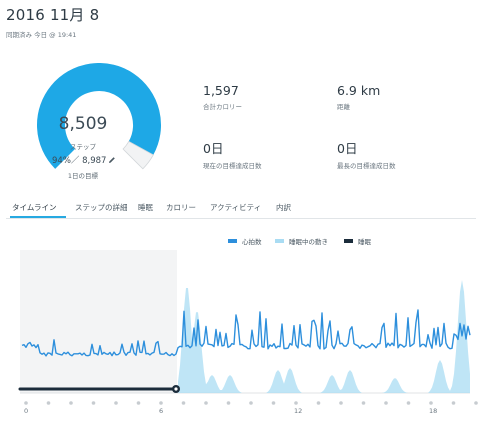  What do you see at coordinates (298, 411) in the screenshot?
I see `hour-label-12: 12` at bounding box center [298, 411].